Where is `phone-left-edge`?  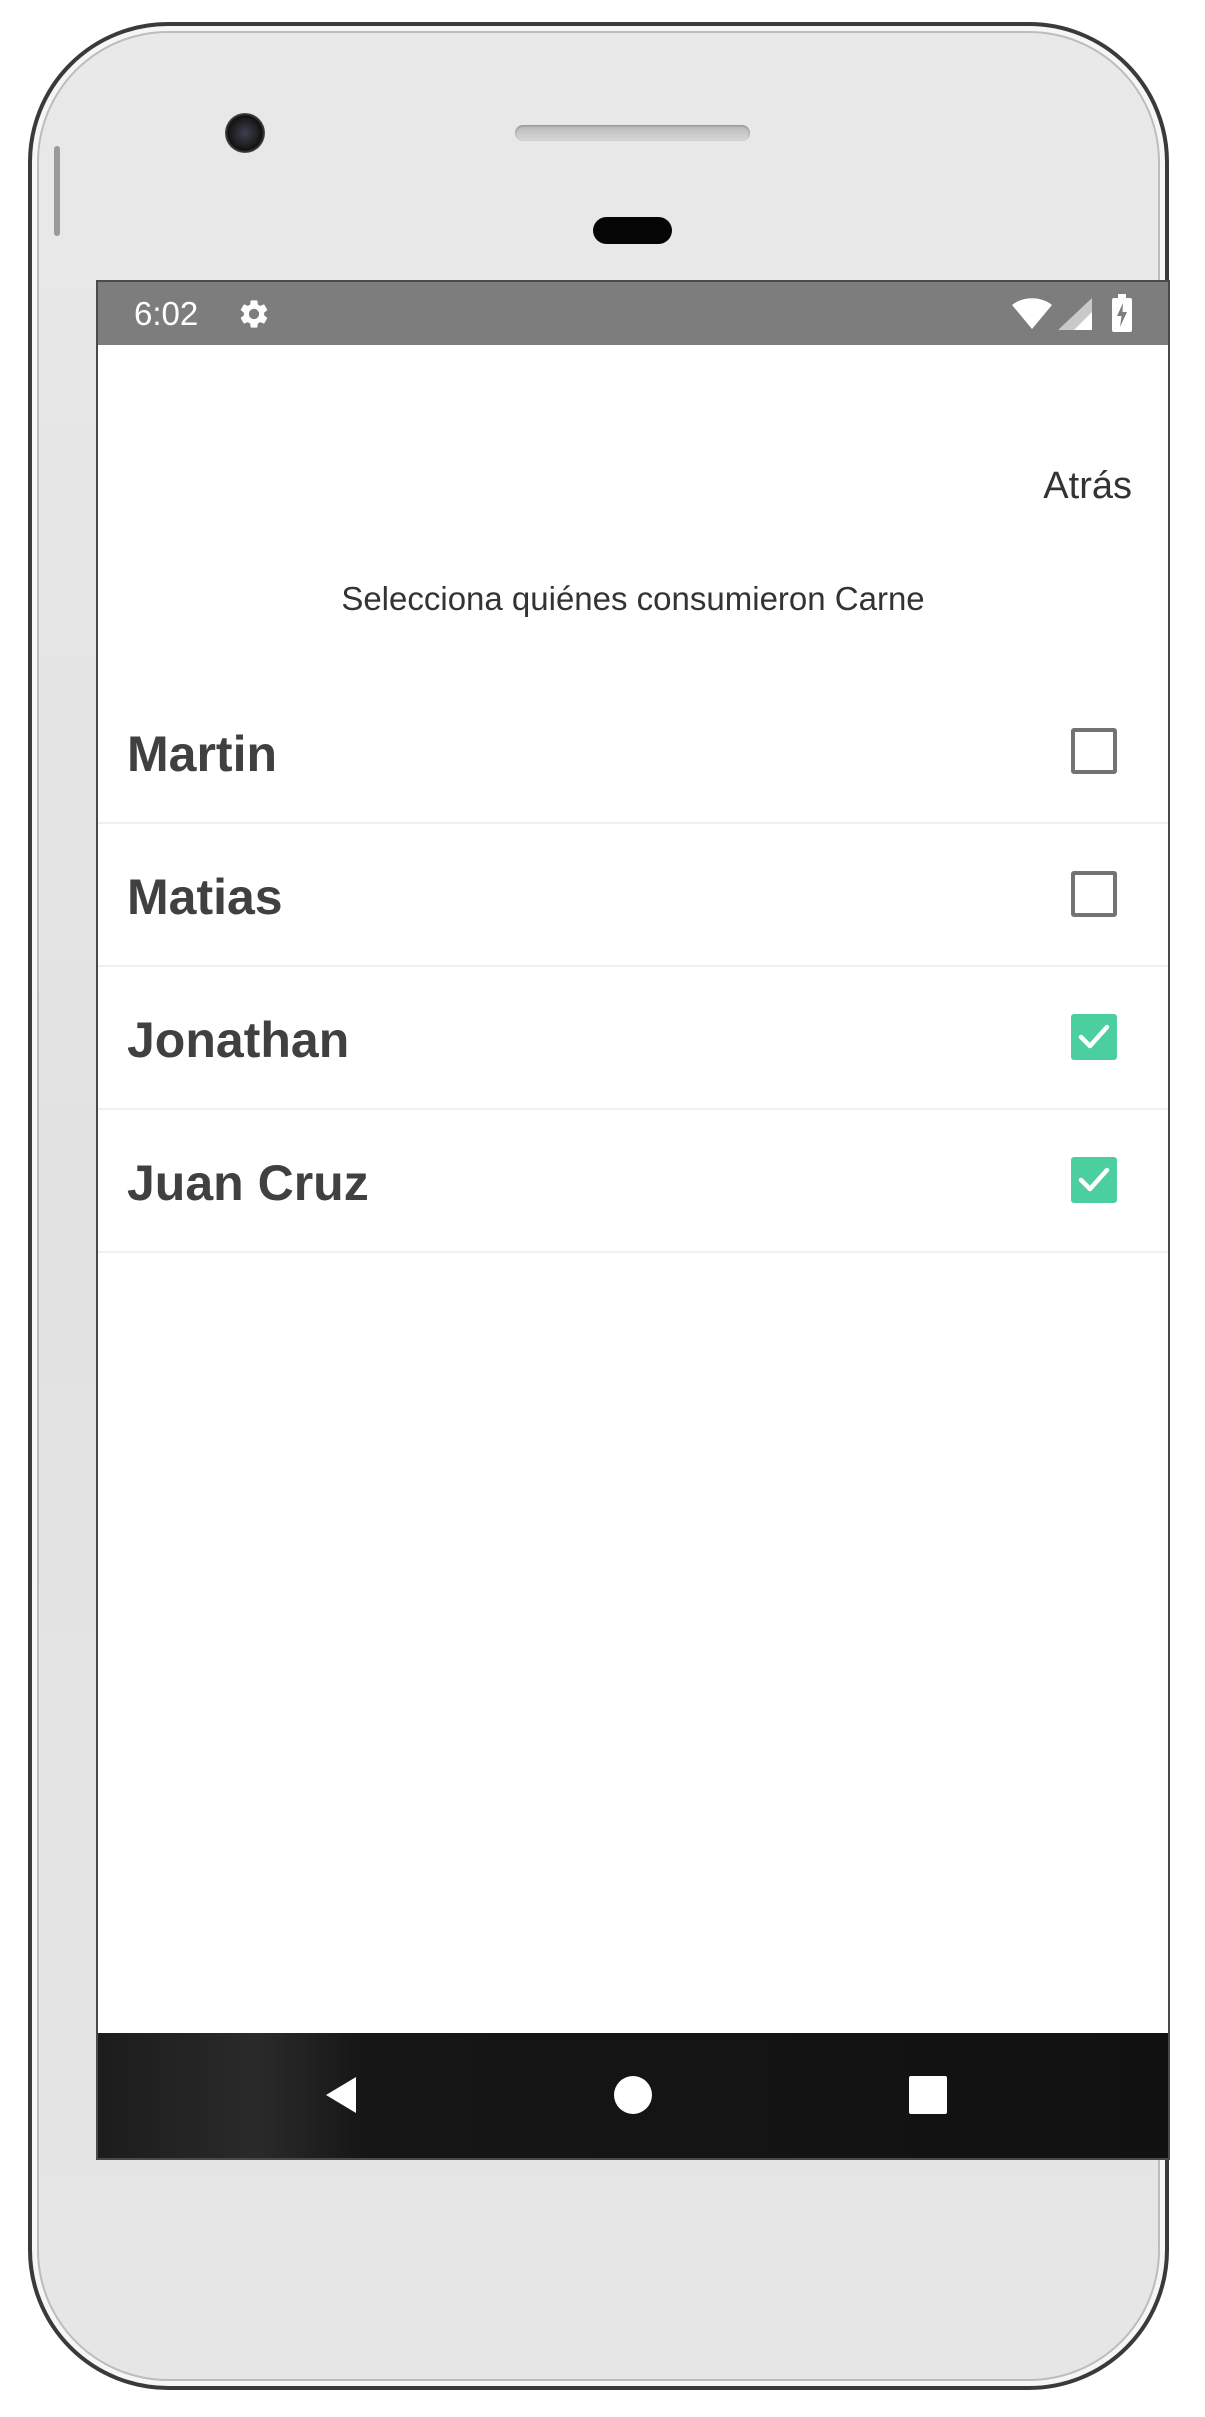
phone-left-edge is located at coordinates (57, 191).